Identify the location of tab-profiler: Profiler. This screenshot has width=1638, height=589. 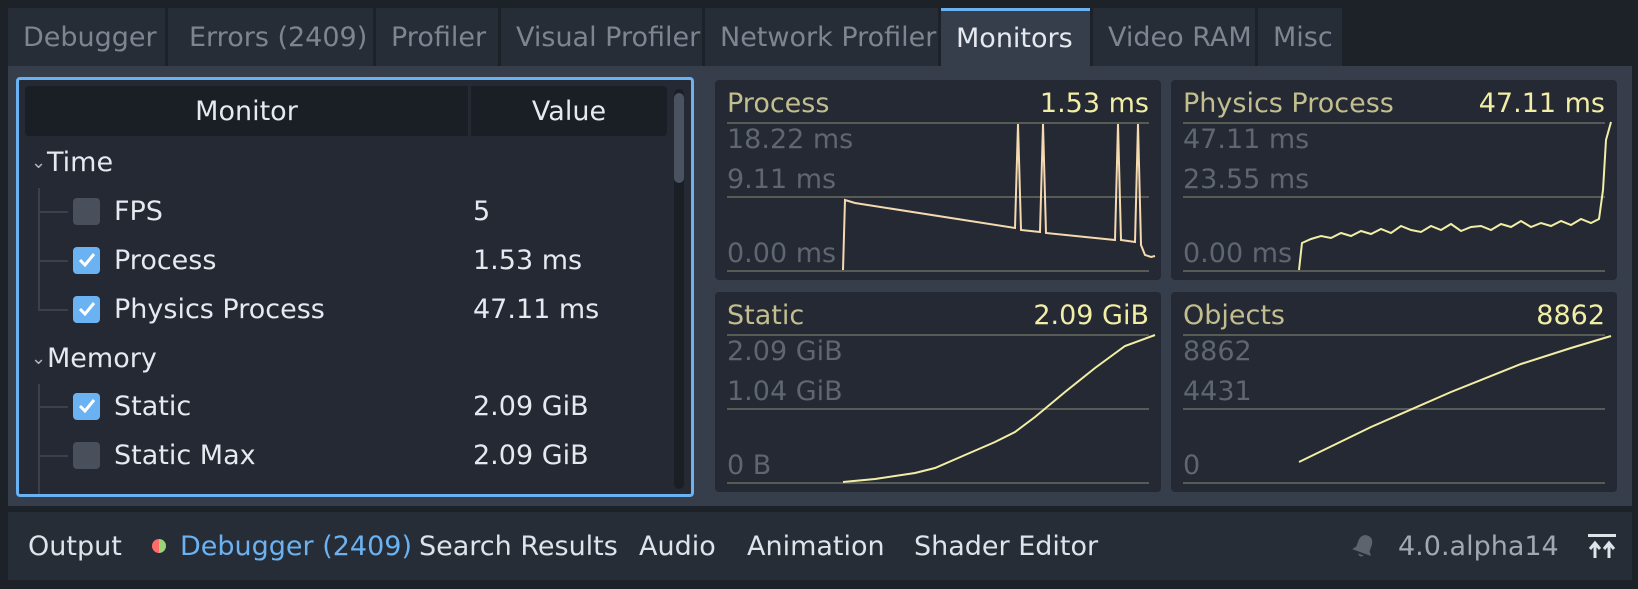
(437, 37).